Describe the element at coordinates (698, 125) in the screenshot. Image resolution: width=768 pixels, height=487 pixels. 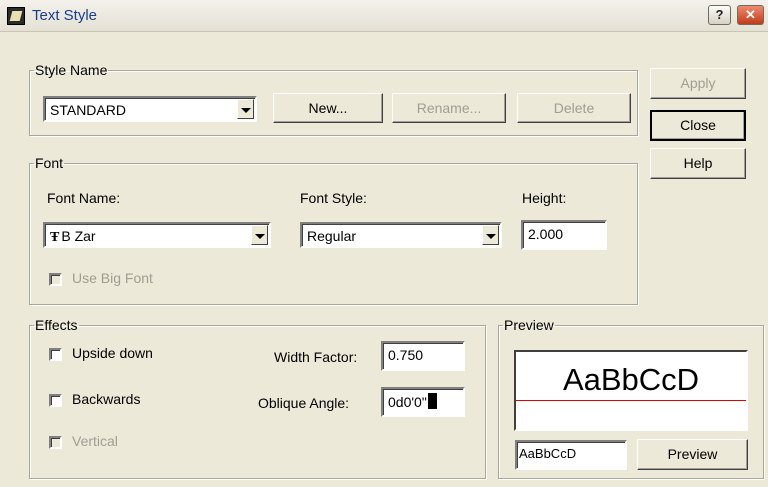
I see `close-button: Close` at that location.